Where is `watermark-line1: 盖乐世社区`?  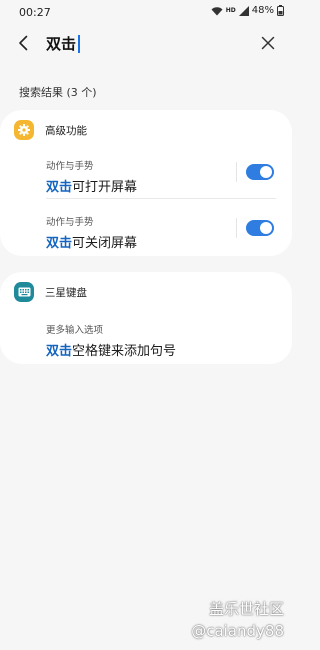
watermark-line1: 盖乐世社区 is located at coordinates (246, 609).